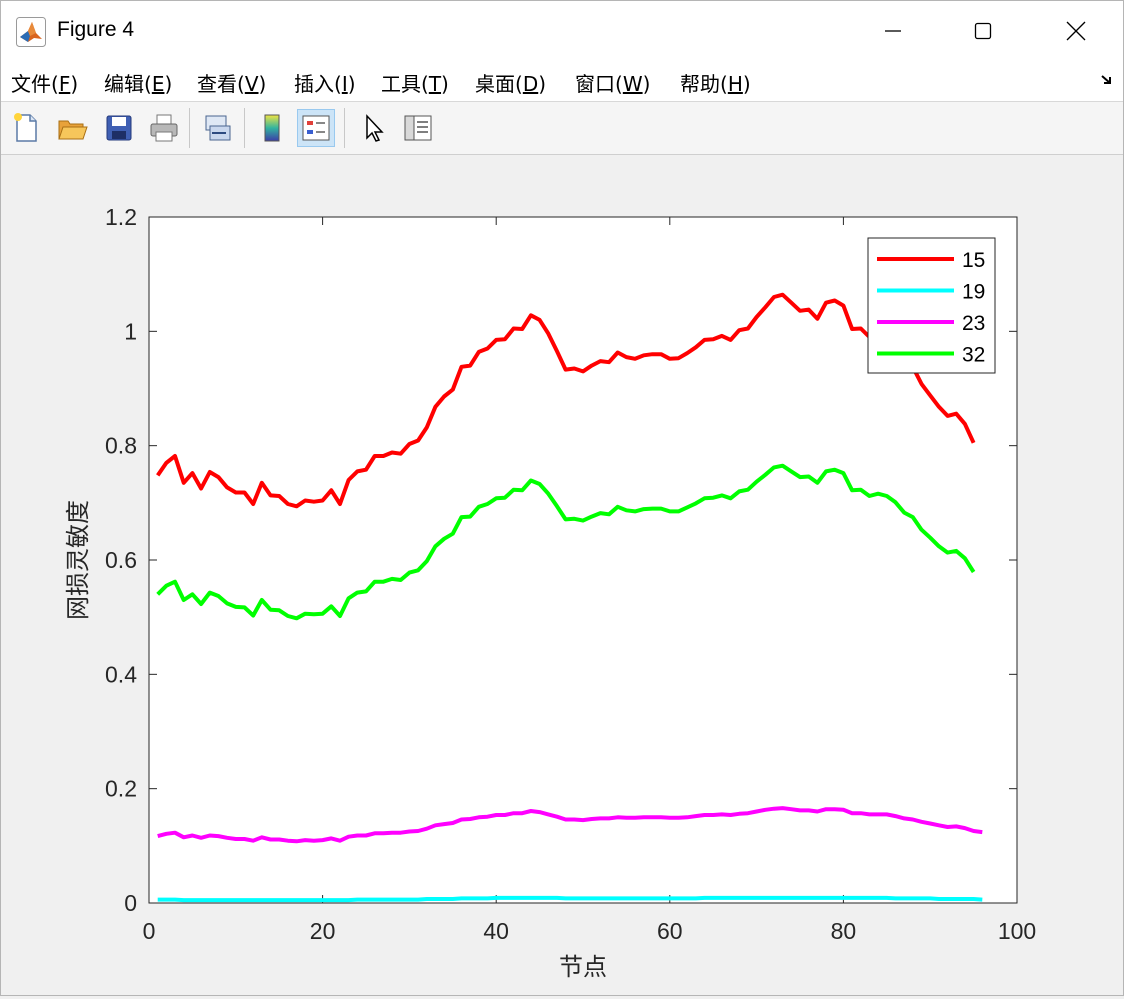  What do you see at coordinates (78, 560) in the screenshot?
I see `y-axis-label: 网损灵敏度` at bounding box center [78, 560].